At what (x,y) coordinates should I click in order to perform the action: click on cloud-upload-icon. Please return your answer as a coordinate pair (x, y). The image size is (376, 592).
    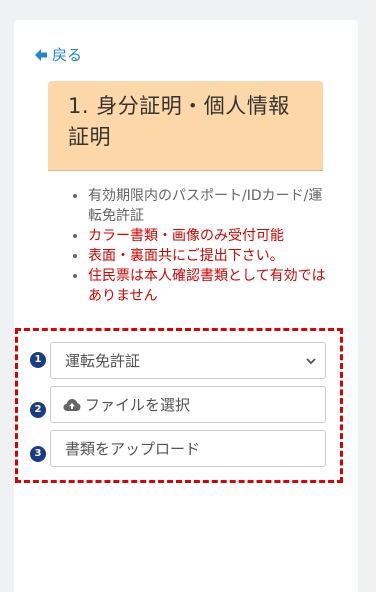
    Looking at the image, I should click on (72, 404).